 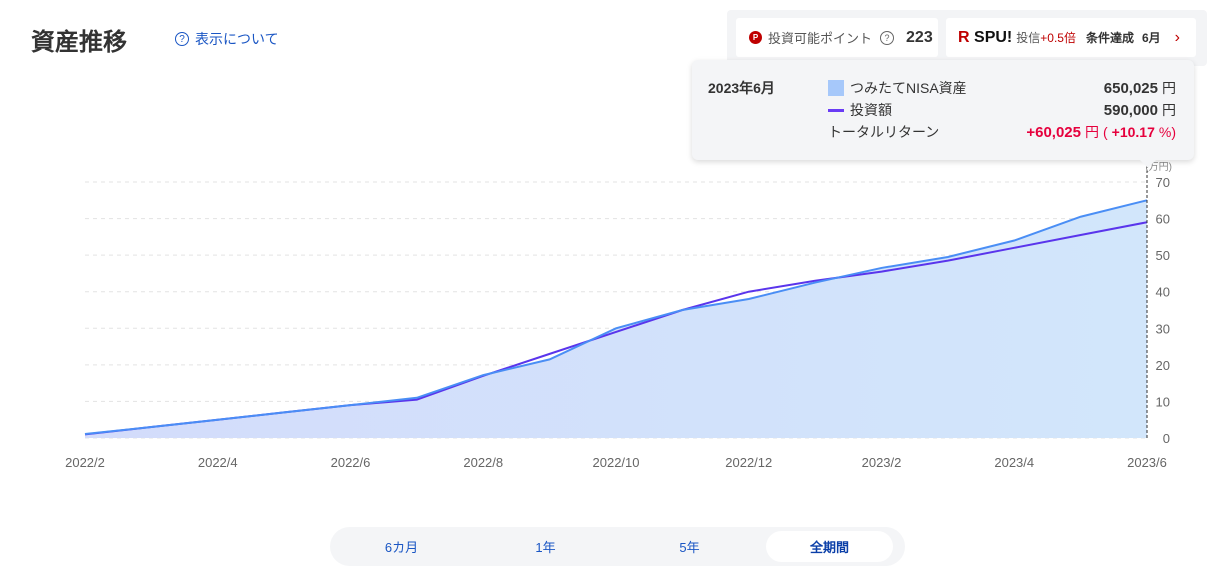 I want to click on x-tick-label: 2022/2, so click(x=85, y=462).